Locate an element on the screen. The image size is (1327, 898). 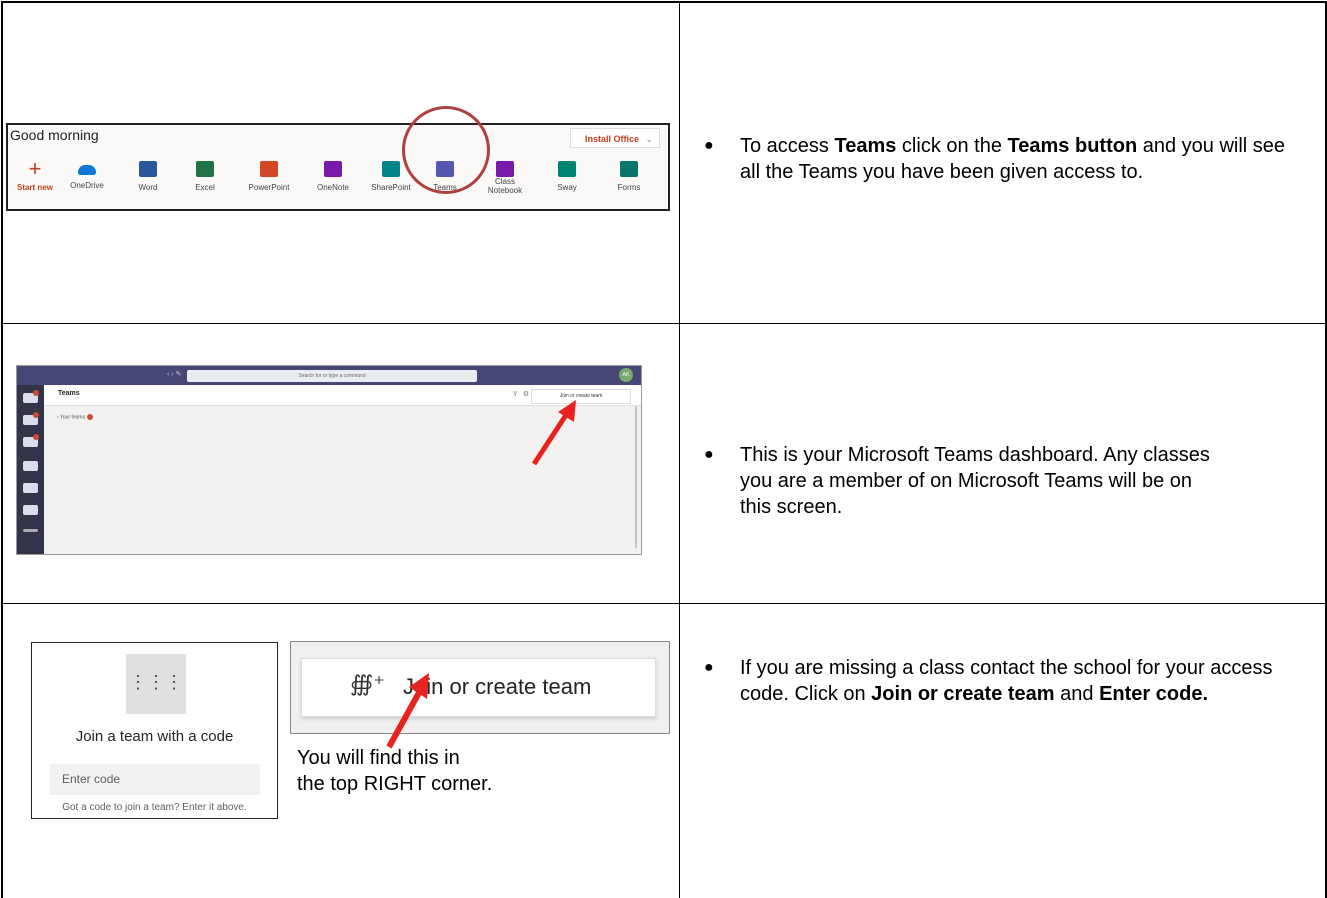
app-sway: Sway is located at coordinates (567, 176).